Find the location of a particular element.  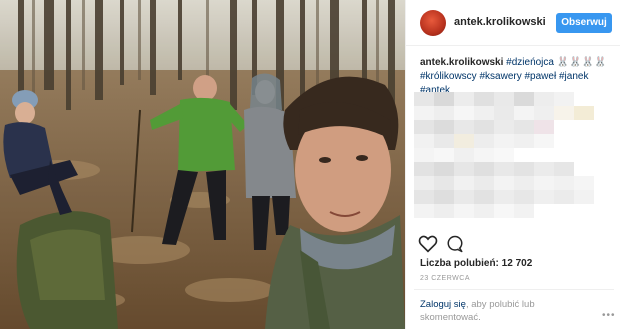

follow-button: Obserwuj is located at coordinates (584, 23).